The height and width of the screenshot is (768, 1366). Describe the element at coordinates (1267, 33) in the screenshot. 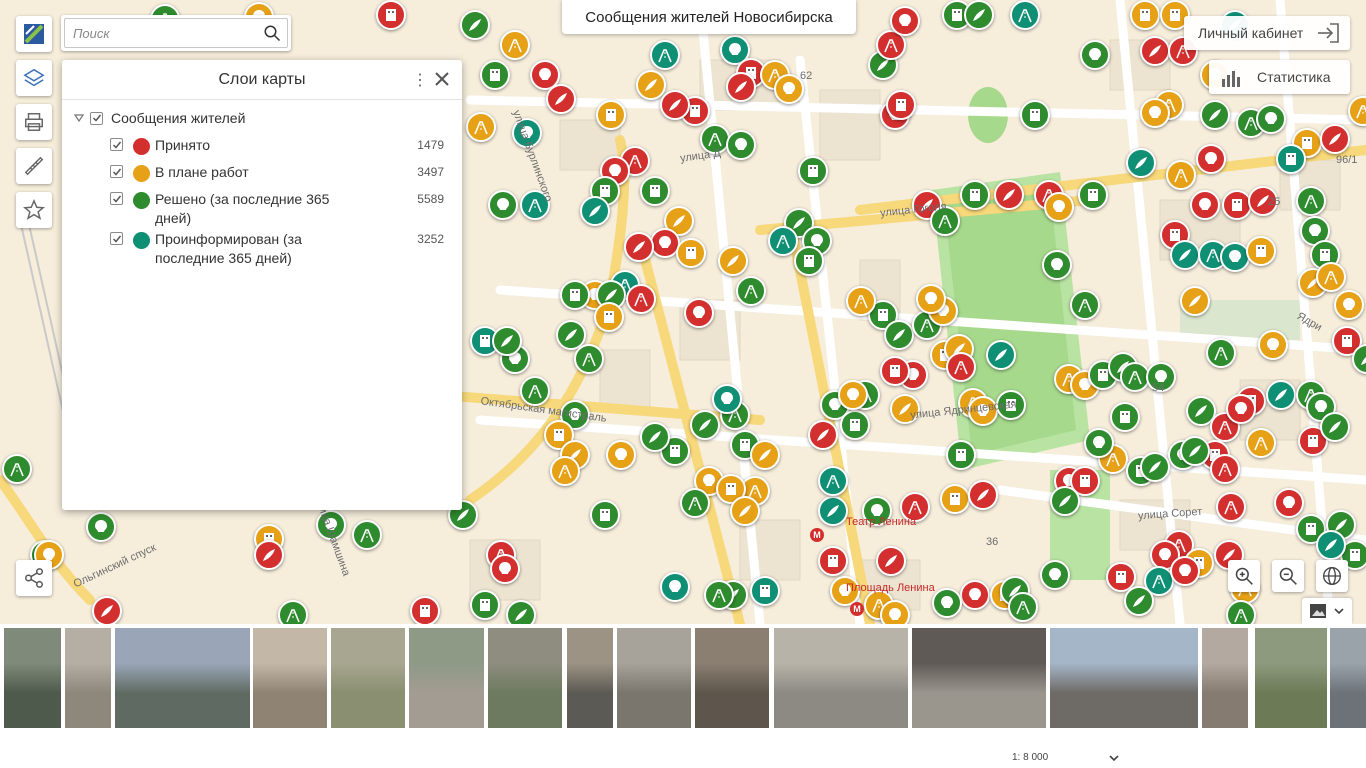

I see `personal-cabinet-button: Личный кабинет` at that location.